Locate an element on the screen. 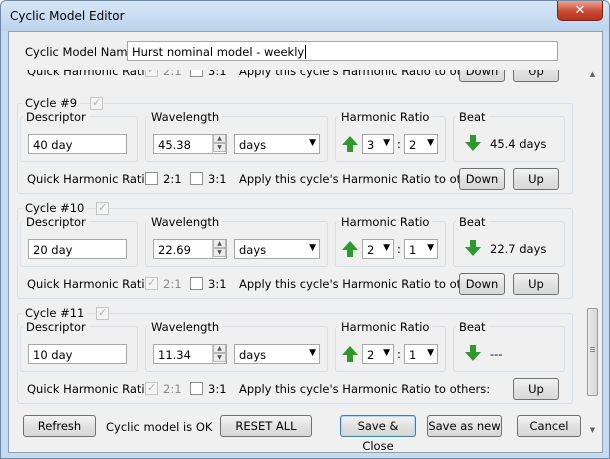 The height and width of the screenshot is (459, 610). beat-value: --- is located at coordinates (496, 354).